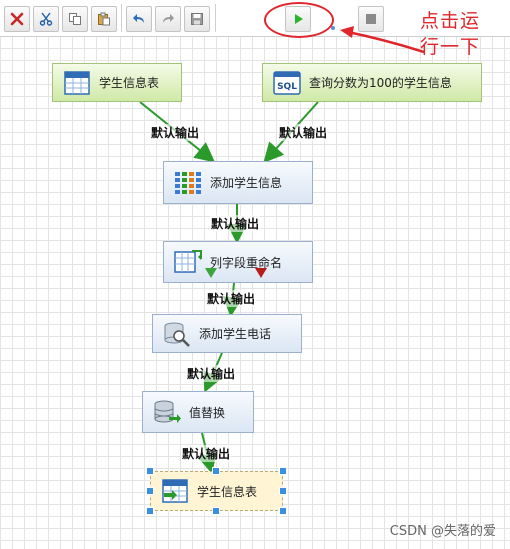 Image resolution: width=510 pixels, height=549 pixels. Describe the element at coordinates (442, 531) in the screenshot. I see `watermark: CSDN @失落的爱` at that location.